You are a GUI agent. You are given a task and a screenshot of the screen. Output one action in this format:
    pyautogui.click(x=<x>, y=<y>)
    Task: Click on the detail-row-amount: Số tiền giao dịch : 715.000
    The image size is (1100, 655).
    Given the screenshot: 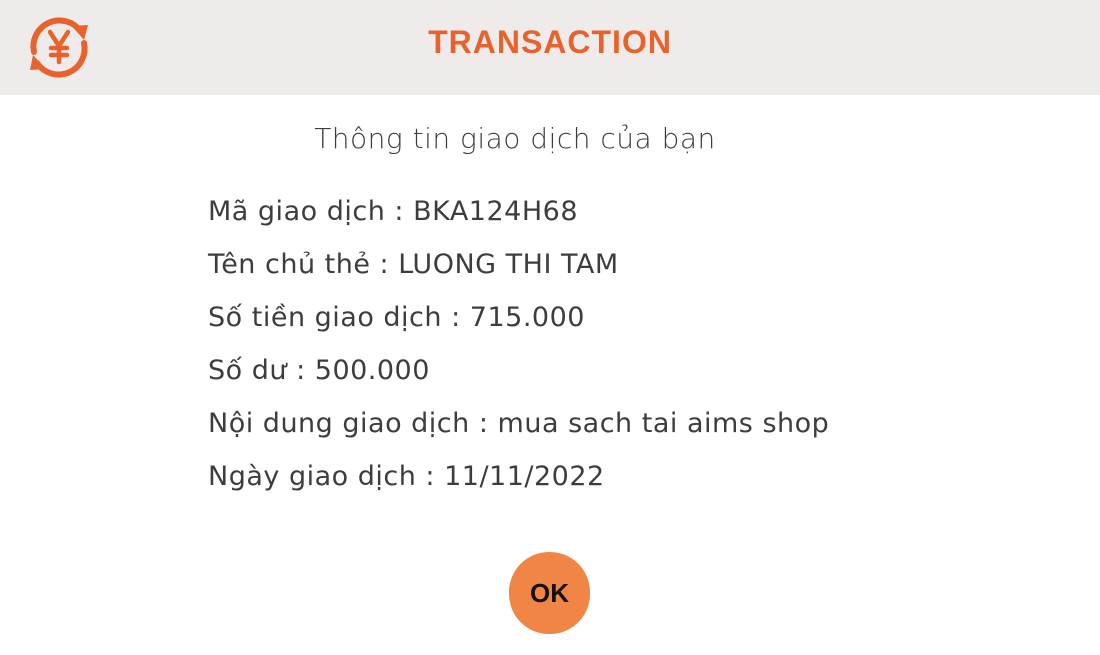 What is the action you would take?
    pyautogui.click(x=396, y=317)
    